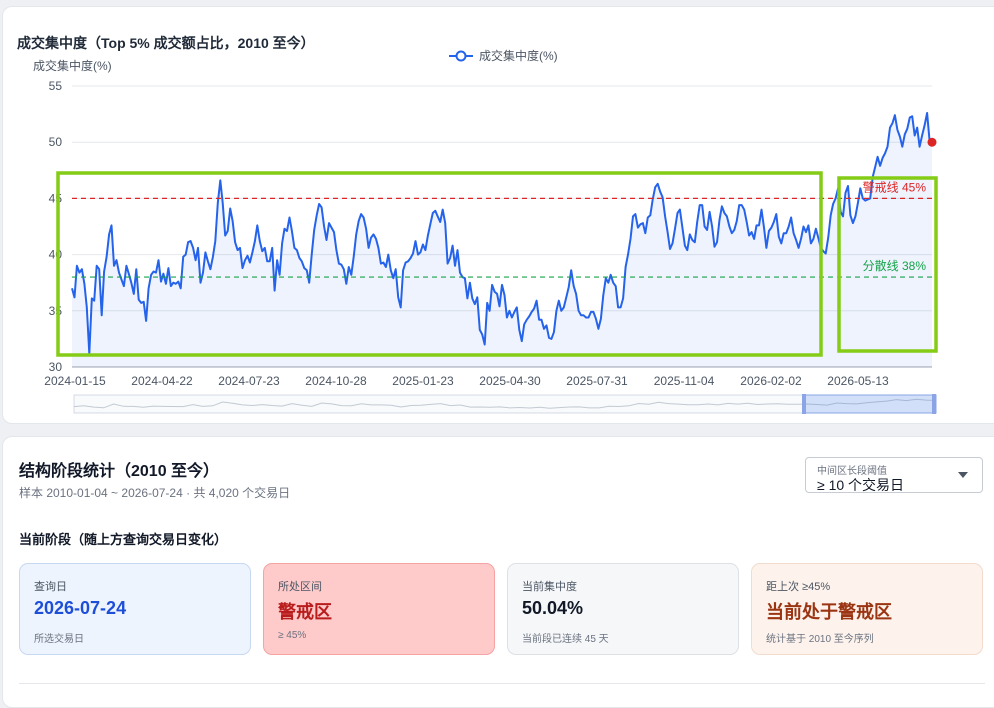 The width and height of the screenshot is (994, 708). Describe the element at coordinates (895, 265) in the screenshot. I see `reference-line-label: 分散线 38%` at that location.